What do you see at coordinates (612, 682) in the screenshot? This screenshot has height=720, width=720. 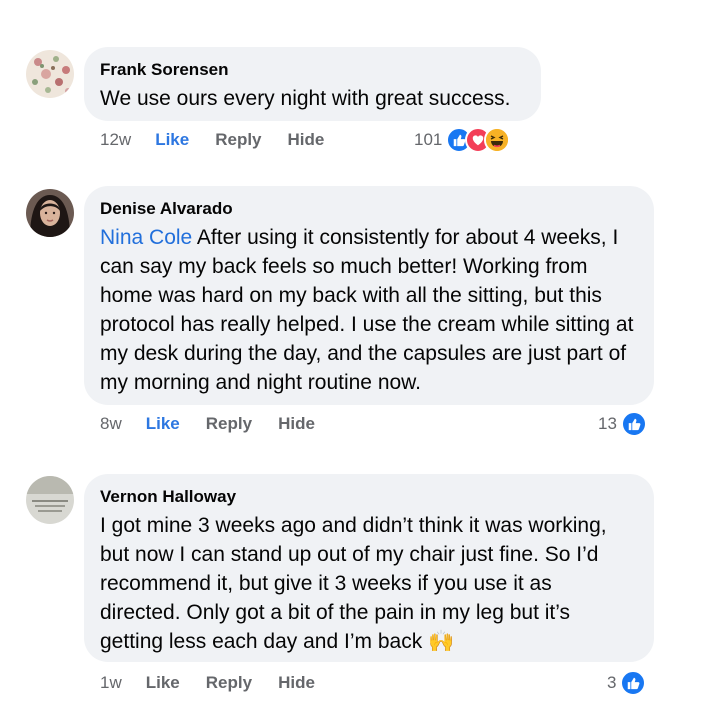 I see `reaction-count: 3` at bounding box center [612, 682].